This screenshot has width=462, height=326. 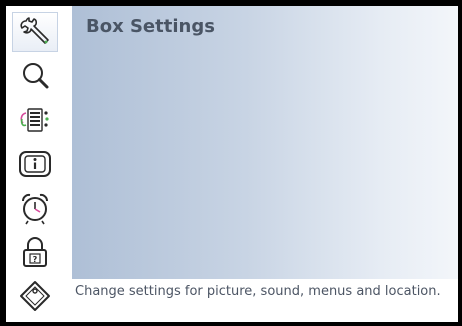 I want to click on page-title: Box Settings, so click(x=150, y=26).